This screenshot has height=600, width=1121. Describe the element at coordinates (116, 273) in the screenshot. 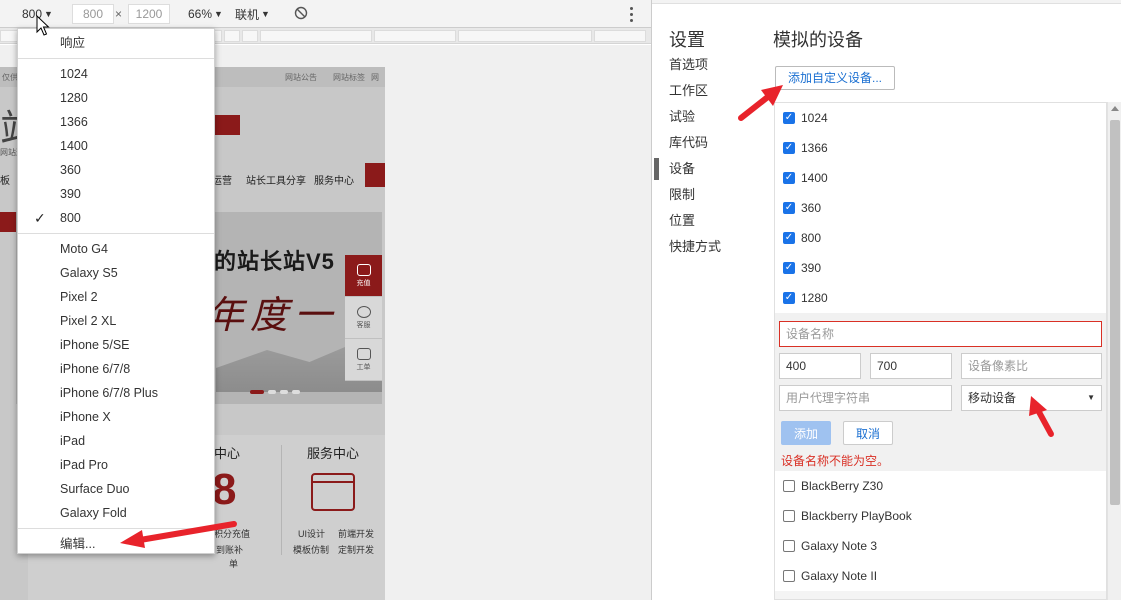

I see `menu-item: Galaxy S5` at that location.